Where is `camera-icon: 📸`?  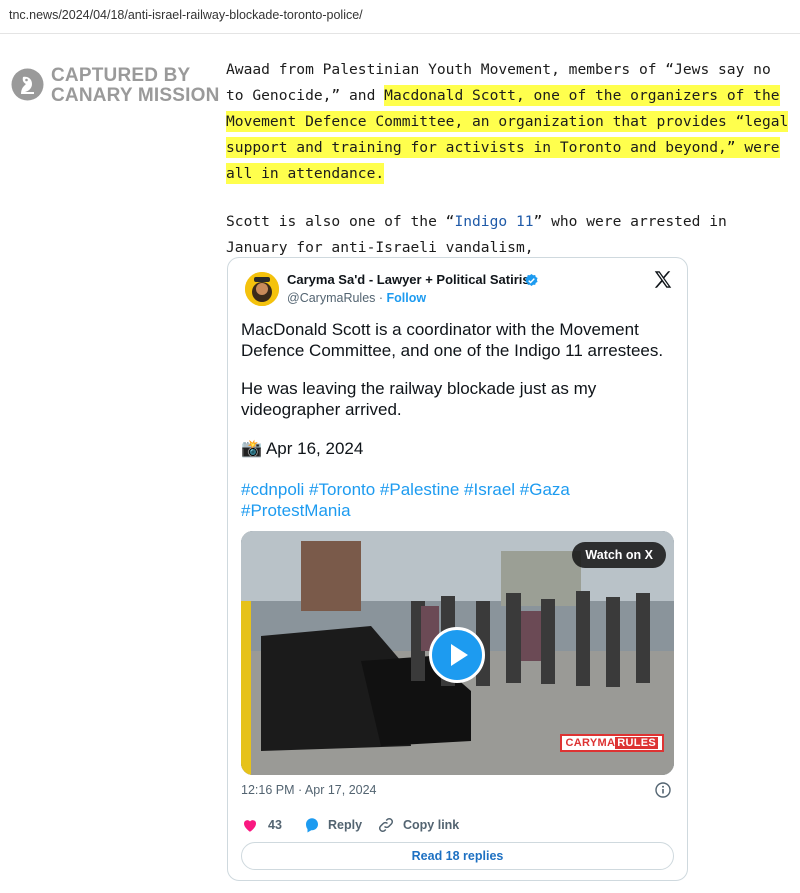
camera-icon: 📸 is located at coordinates (252, 448).